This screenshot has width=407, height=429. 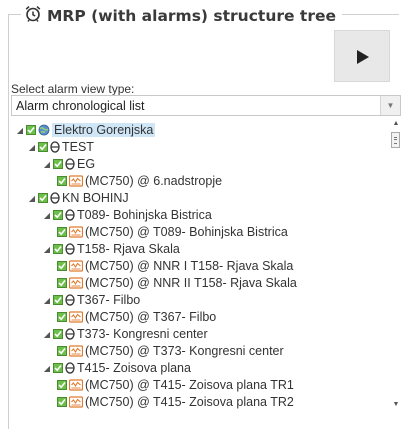 What do you see at coordinates (151, 317) in the screenshot?
I see `tree-item-label: (MC750) @ T367- Filbo` at bounding box center [151, 317].